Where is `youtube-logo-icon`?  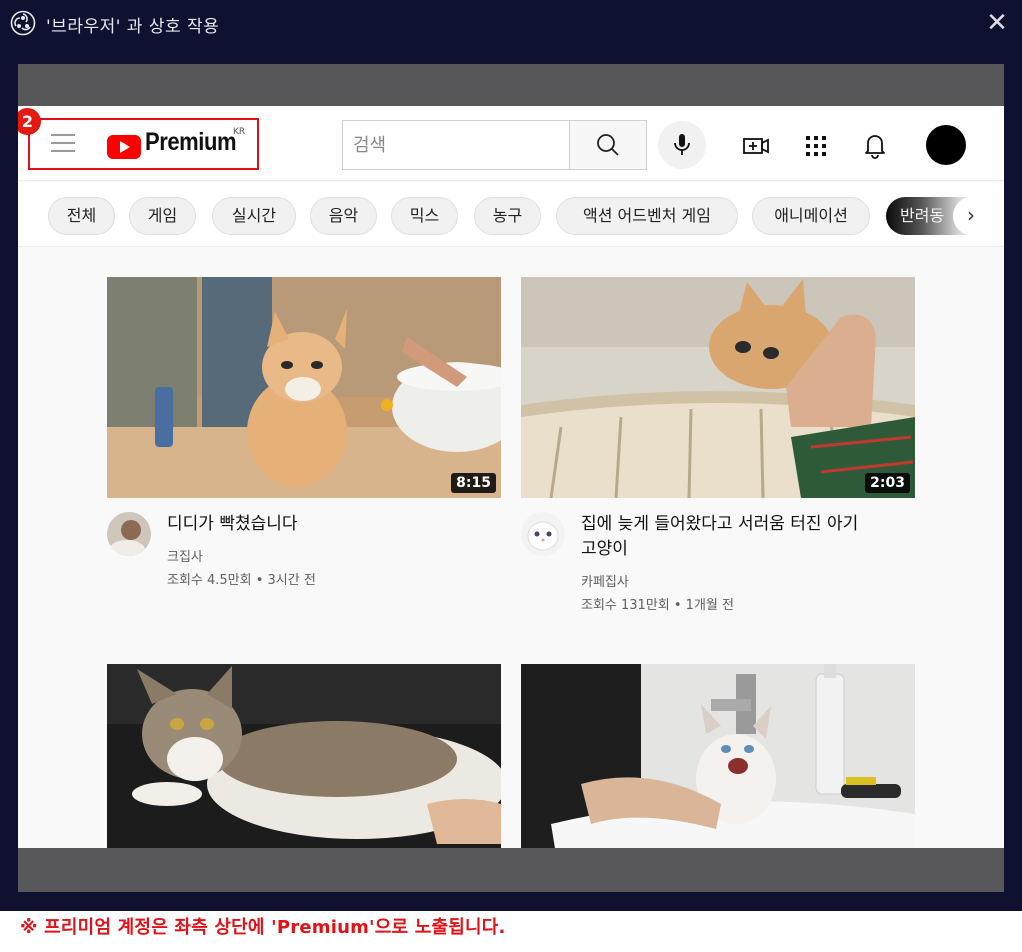 youtube-logo-icon is located at coordinates (124, 147).